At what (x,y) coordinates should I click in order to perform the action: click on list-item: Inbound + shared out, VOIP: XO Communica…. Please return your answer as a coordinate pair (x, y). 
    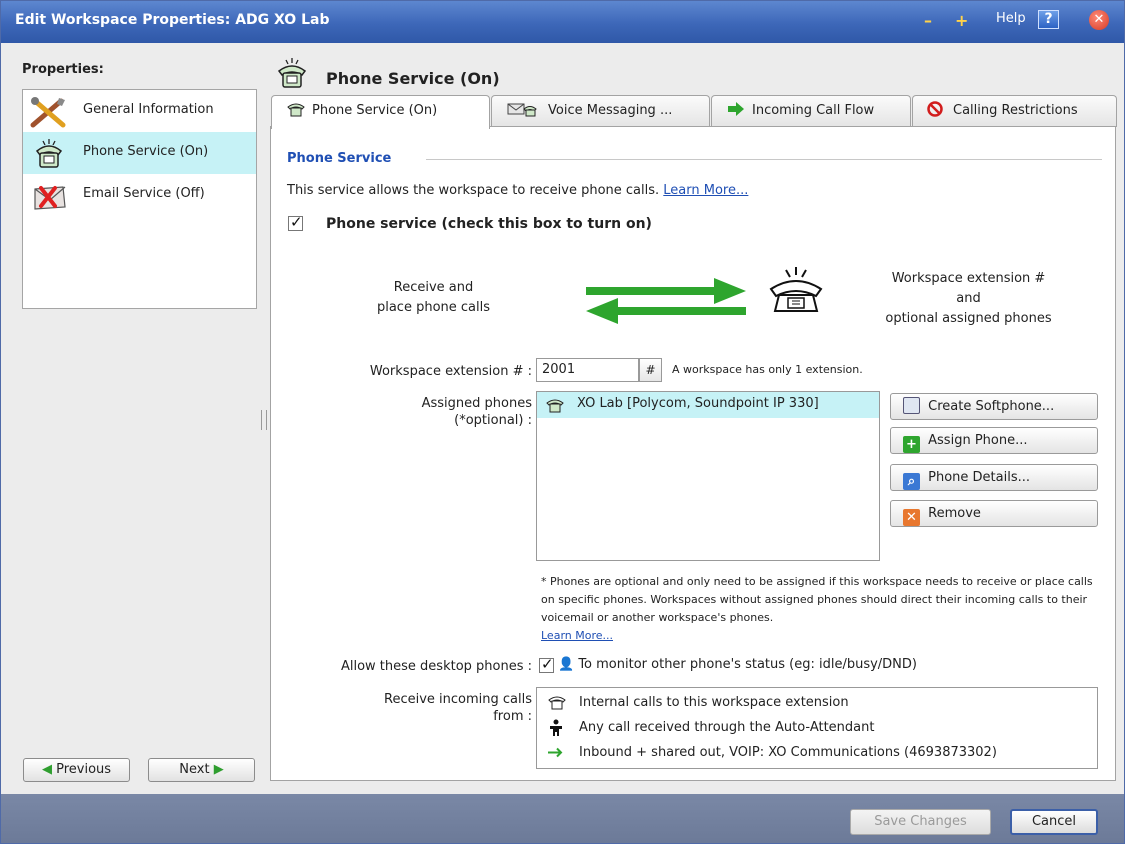
    Looking at the image, I should click on (817, 752).